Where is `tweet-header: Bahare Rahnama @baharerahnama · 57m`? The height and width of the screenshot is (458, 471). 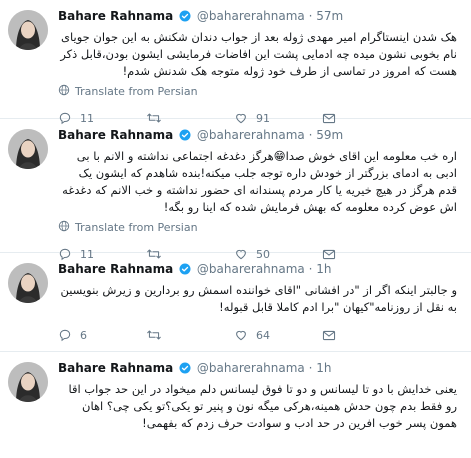
tweet-header: Bahare Rahnama @baharerahnama · 57m is located at coordinates (259, 17).